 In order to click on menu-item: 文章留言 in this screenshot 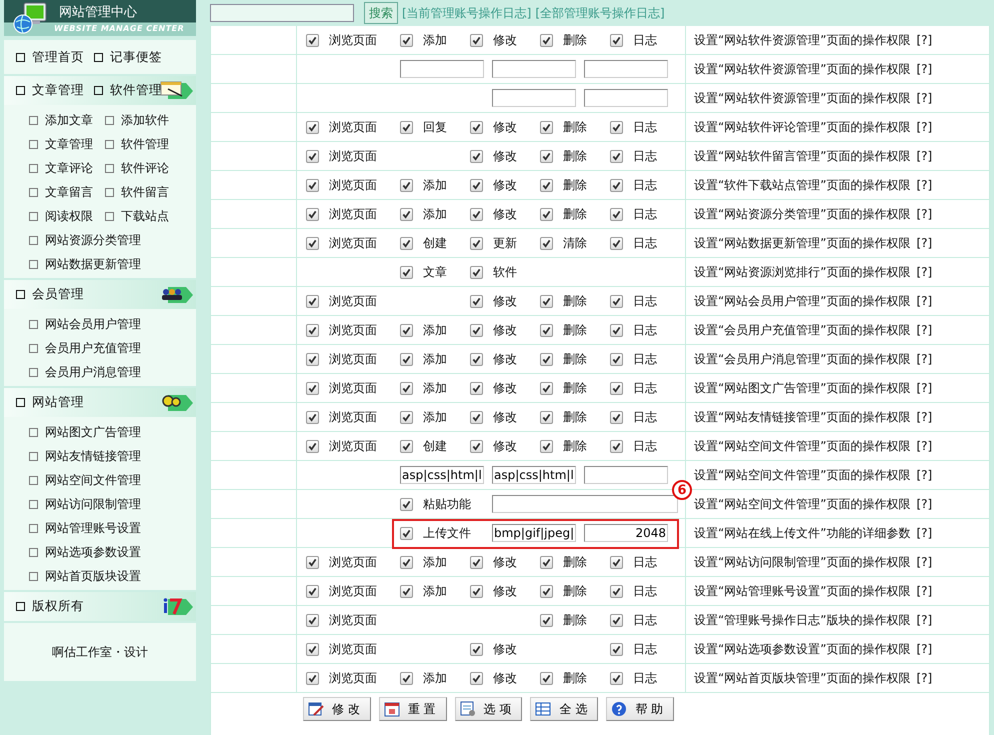, I will do `click(67, 192)`.